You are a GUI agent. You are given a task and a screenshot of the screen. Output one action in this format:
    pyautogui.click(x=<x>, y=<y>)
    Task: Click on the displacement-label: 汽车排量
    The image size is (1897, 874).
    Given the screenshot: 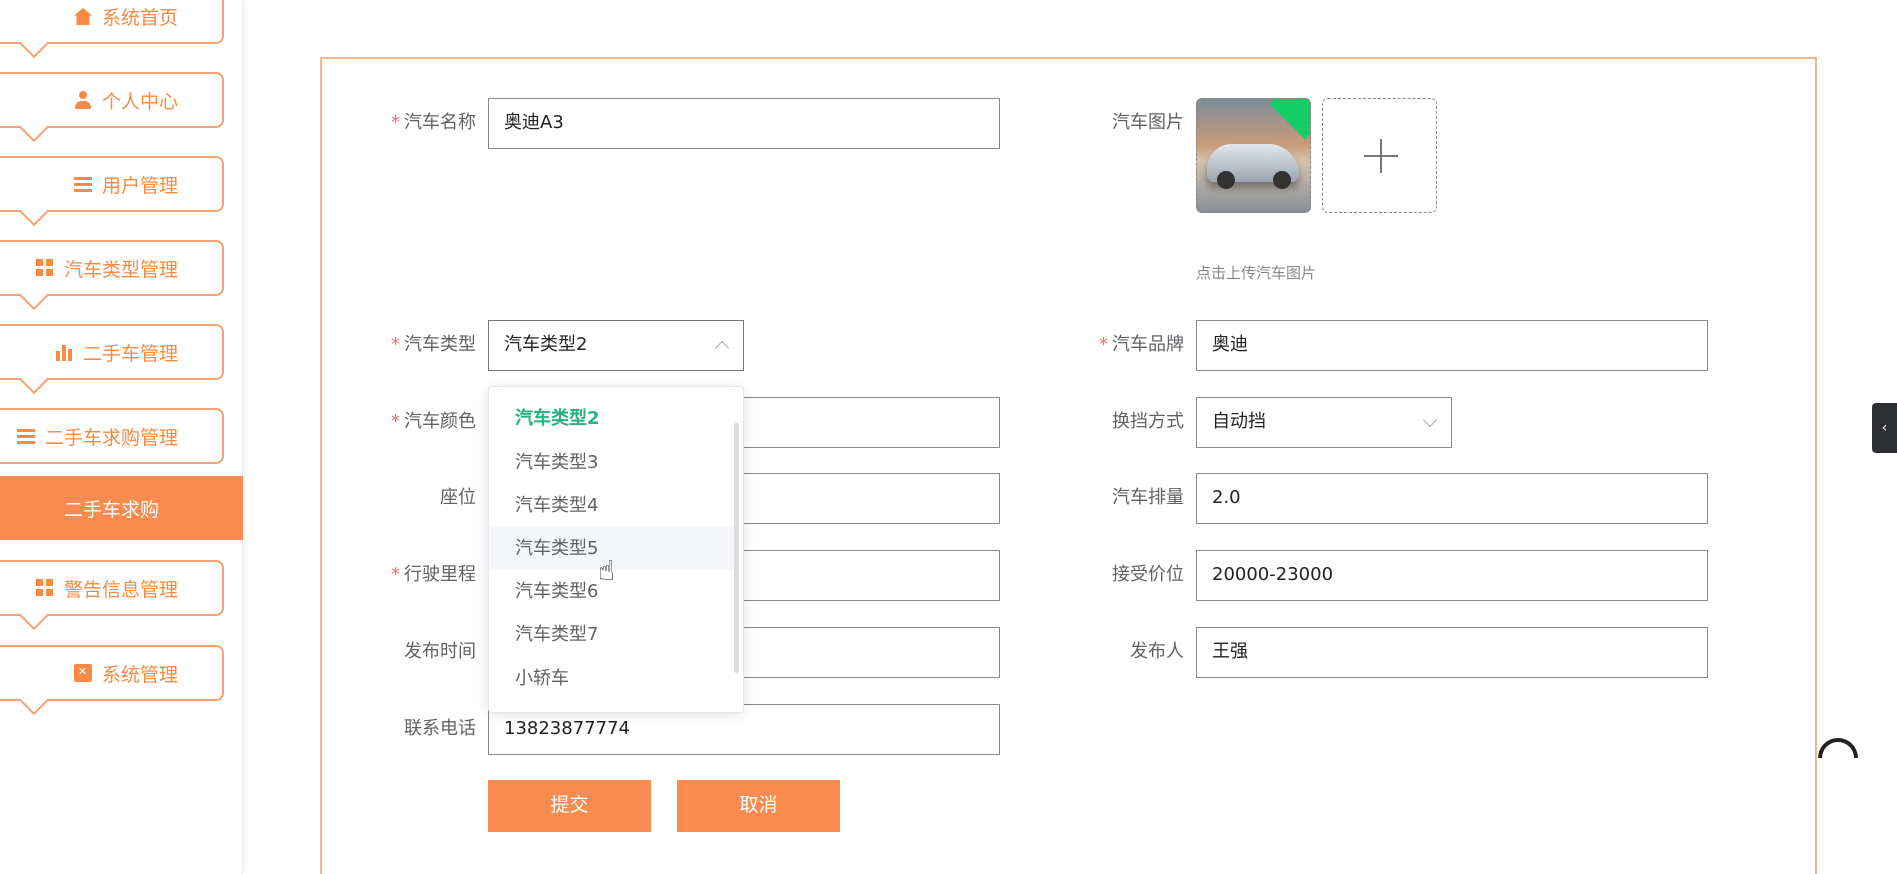 What is the action you would take?
    pyautogui.click(x=1148, y=497)
    